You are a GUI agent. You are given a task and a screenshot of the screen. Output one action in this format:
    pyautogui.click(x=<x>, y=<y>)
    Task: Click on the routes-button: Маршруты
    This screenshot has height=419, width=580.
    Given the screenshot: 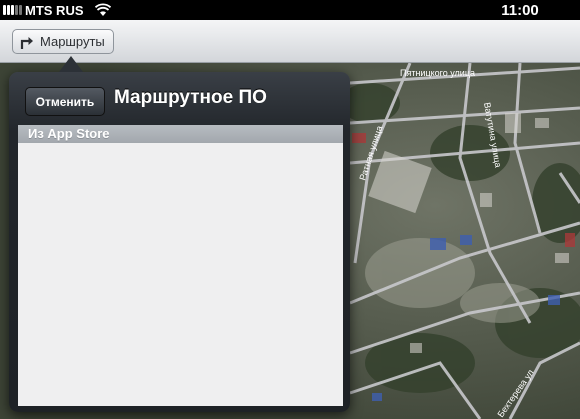 What is the action you would take?
    pyautogui.click(x=63, y=41)
    